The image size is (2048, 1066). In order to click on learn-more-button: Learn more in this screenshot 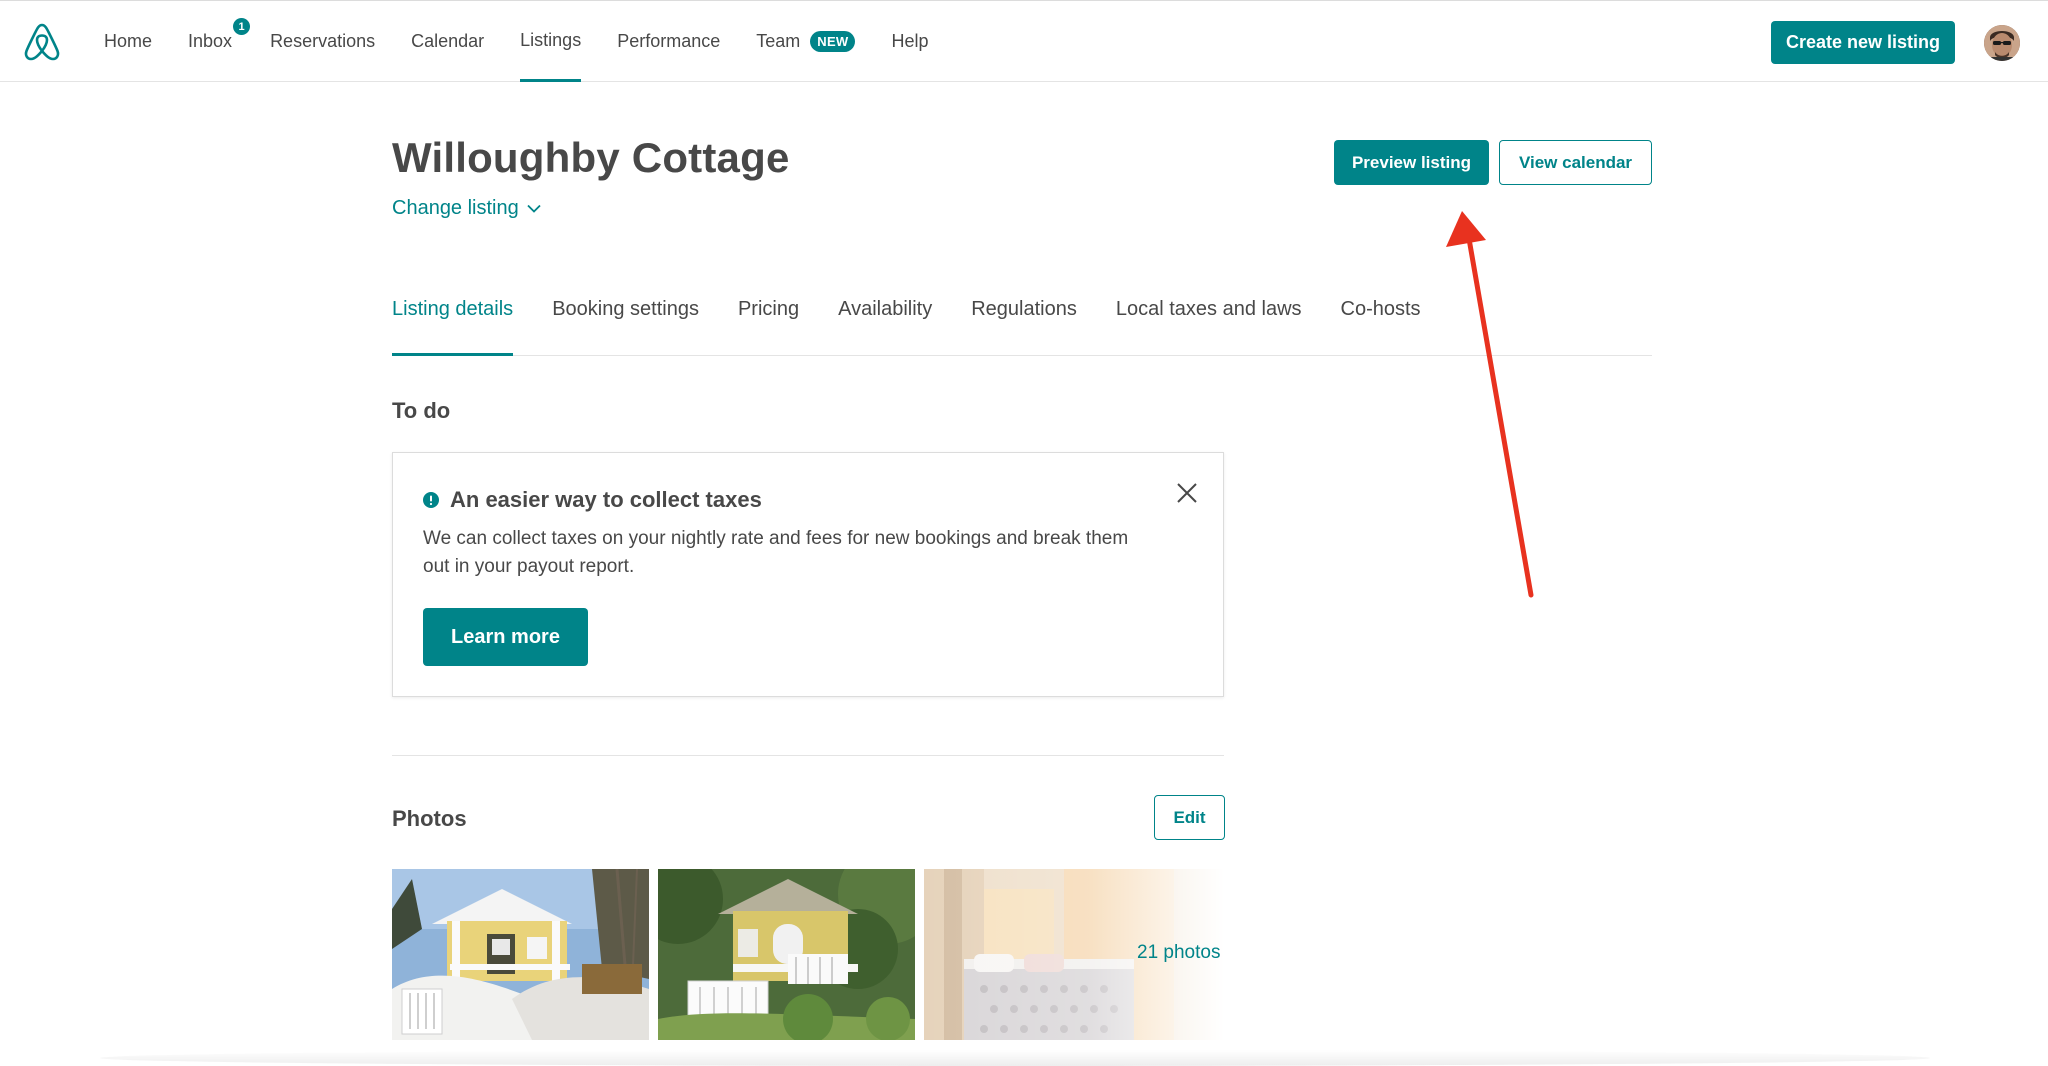, I will do `click(505, 637)`.